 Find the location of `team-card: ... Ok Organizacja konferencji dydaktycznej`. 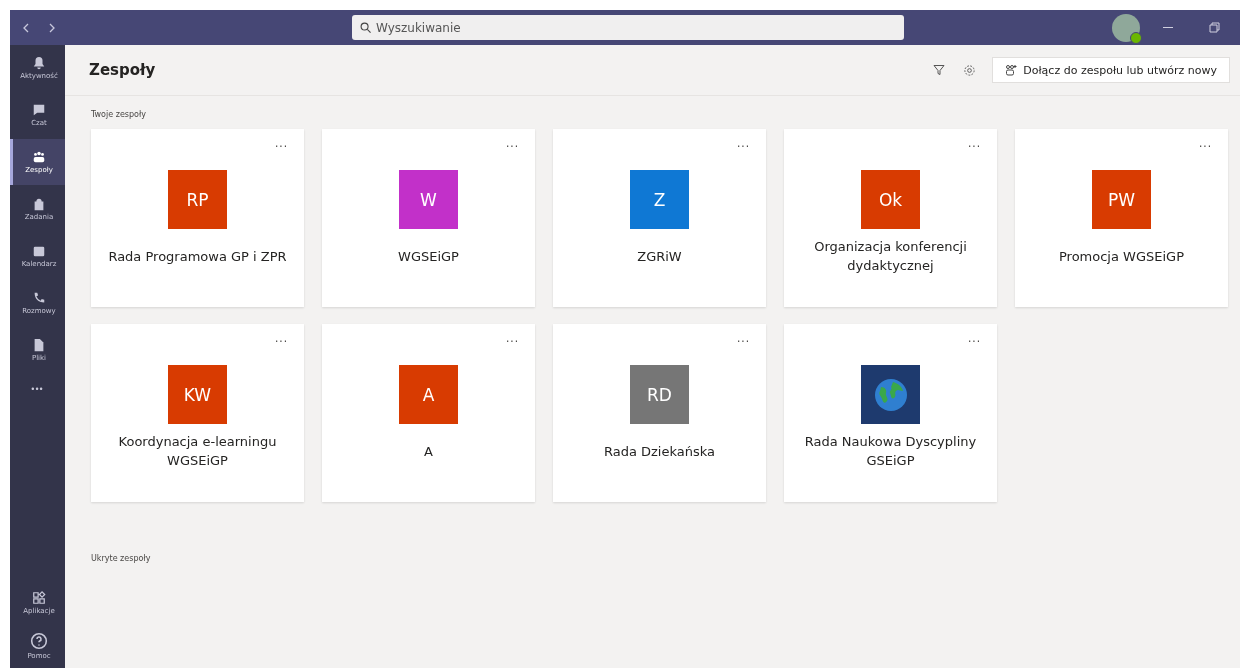

team-card: ... Ok Organizacja konferencji dydaktycznej is located at coordinates (890, 218).